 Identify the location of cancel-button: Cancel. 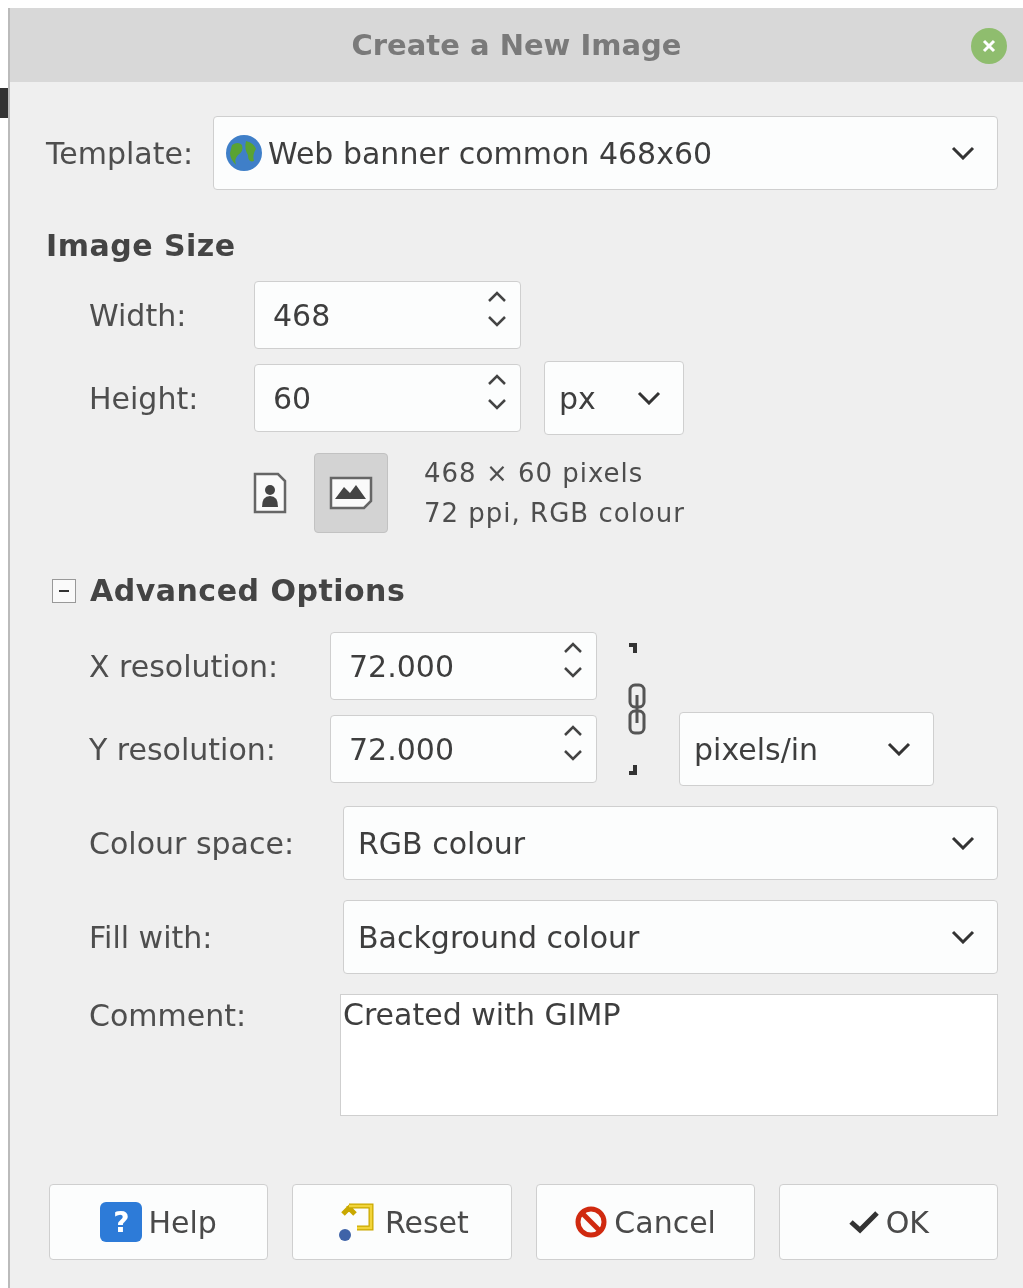
(645, 1222).